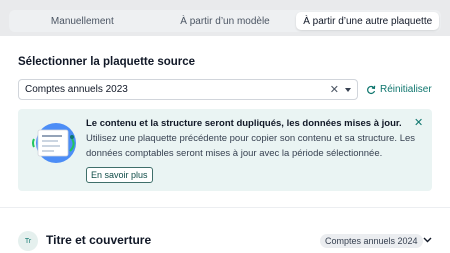 The width and height of the screenshot is (450, 253). What do you see at coordinates (107, 62) in the screenshot?
I see `source-section-title: Sélectionner la plaquette source` at bounding box center [107, 62].